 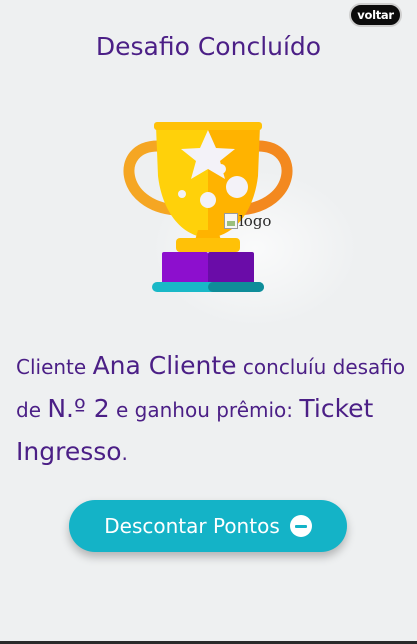 What do you see at coordinates (300, 526) in the screenshot?
I see `minus-circle-icon` at bounding box center [300, 526].